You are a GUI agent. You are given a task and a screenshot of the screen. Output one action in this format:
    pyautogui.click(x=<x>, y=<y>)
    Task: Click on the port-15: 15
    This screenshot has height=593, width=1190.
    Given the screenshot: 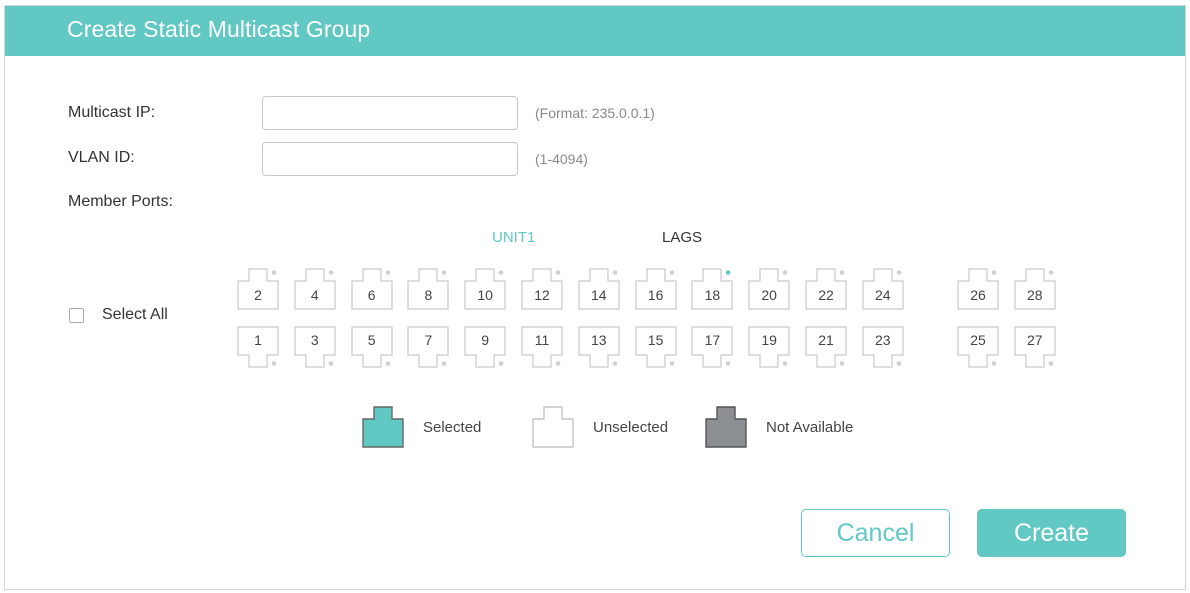 What is the action you would take?
    pyautogui.click(x=655, y=347)
    